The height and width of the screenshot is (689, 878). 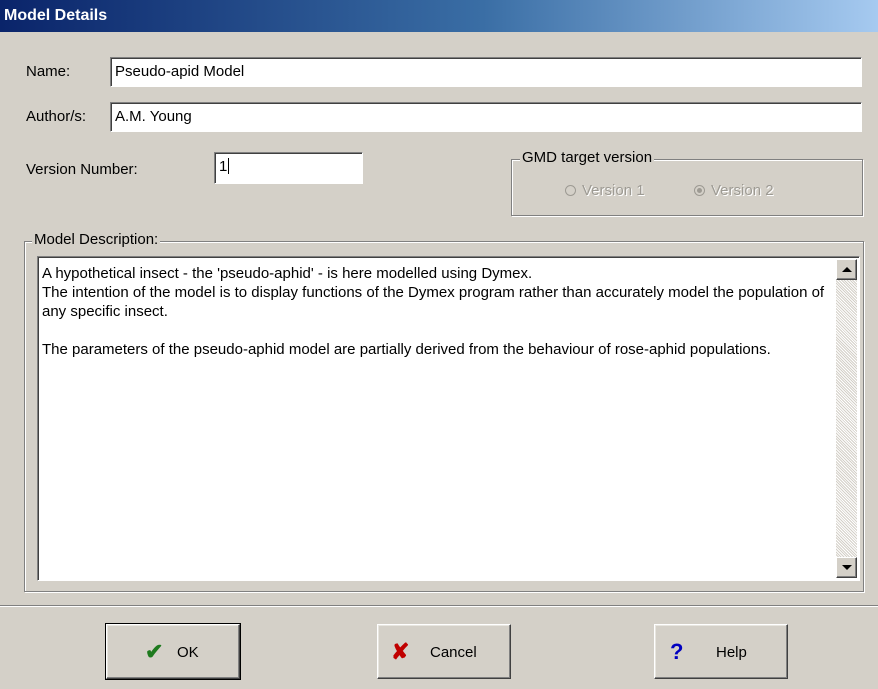 I want to click on author-value: A.M. Young, so click(x=153, y=116).